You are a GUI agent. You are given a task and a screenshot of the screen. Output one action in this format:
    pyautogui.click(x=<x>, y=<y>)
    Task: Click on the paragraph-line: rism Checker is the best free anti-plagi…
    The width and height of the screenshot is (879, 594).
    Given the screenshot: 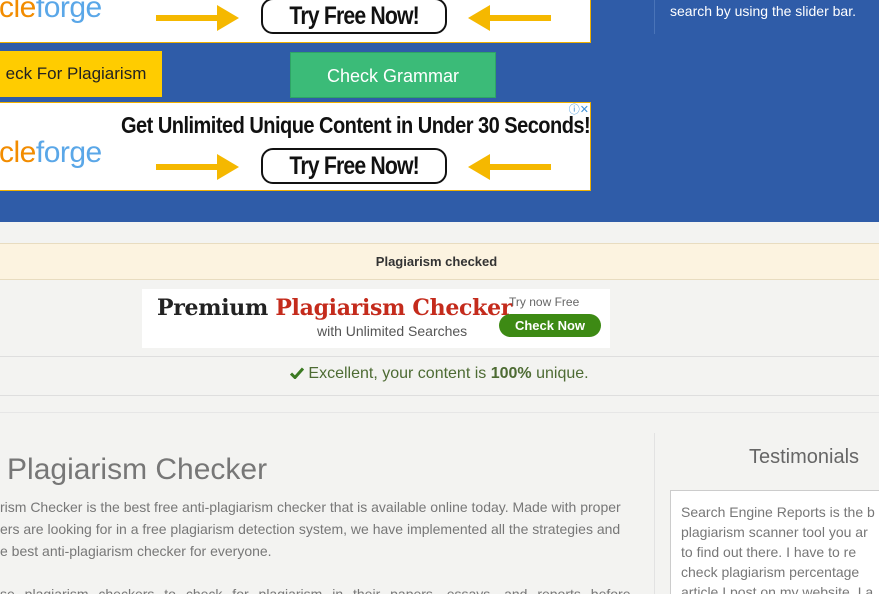 What is the action you would take?
    pyautogui.click(x=310, y=507)
    